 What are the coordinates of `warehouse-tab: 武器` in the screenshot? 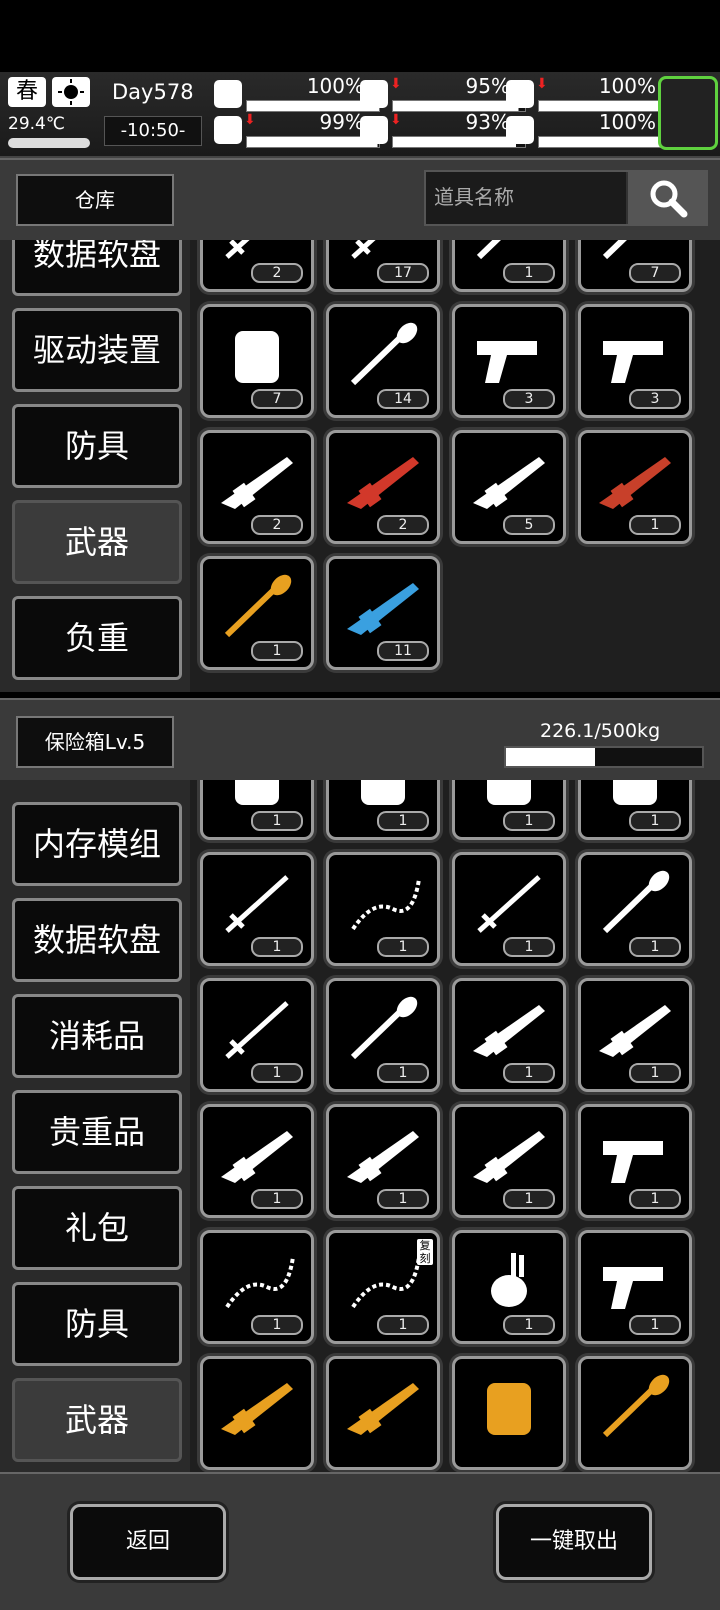 It's located at (97, 542).